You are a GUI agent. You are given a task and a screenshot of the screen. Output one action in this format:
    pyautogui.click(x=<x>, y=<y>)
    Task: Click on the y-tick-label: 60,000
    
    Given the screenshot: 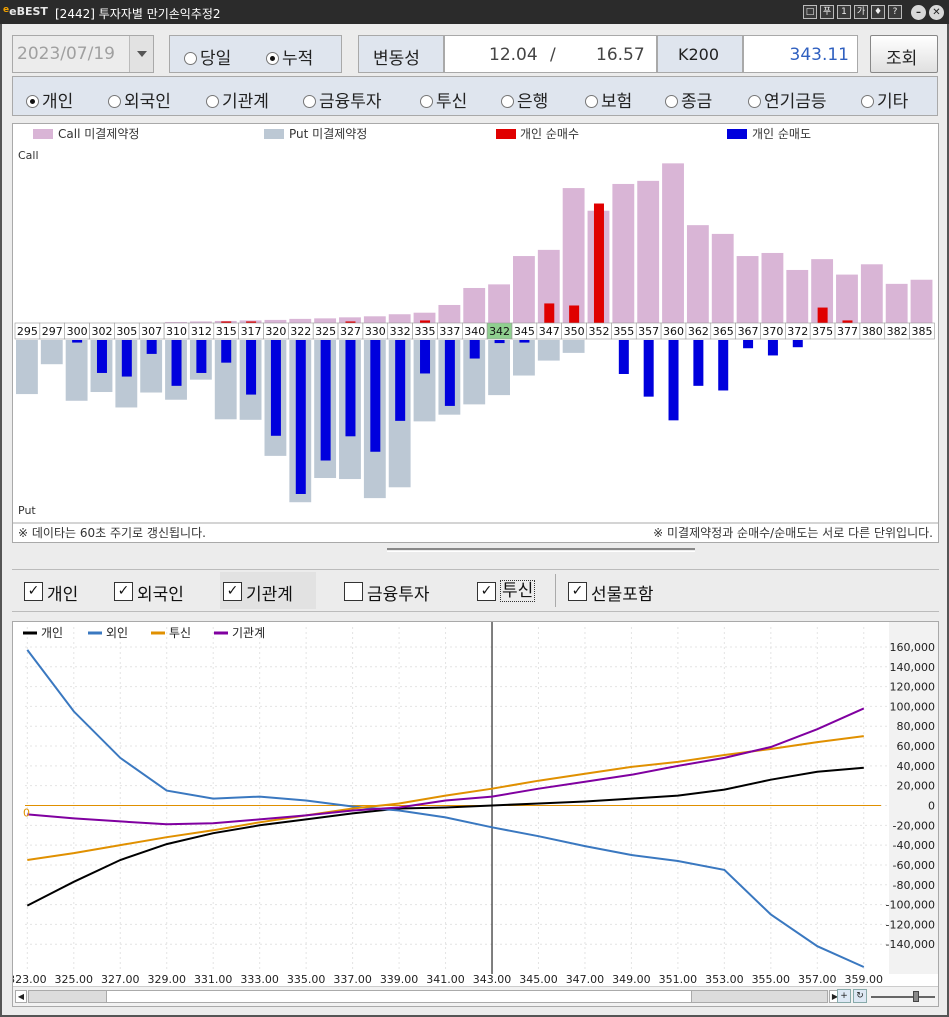 What is the action you would take?
    pyautogui.click(x=916, y=746)
    